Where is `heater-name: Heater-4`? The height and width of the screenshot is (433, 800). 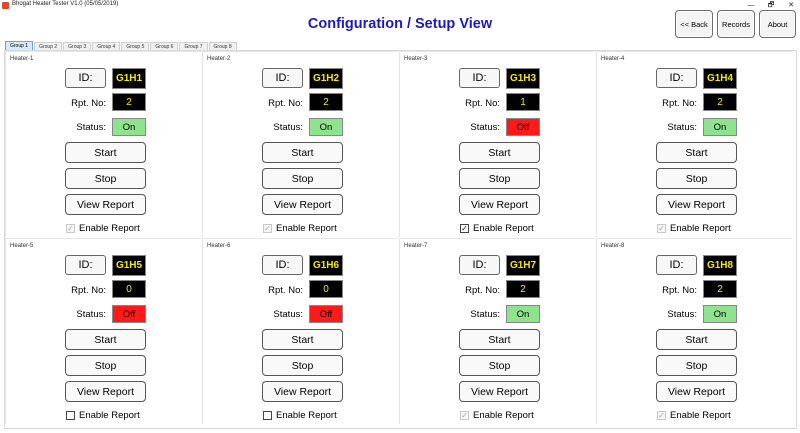
heater-name: Heater-4 is located at coordinates (613, 59).